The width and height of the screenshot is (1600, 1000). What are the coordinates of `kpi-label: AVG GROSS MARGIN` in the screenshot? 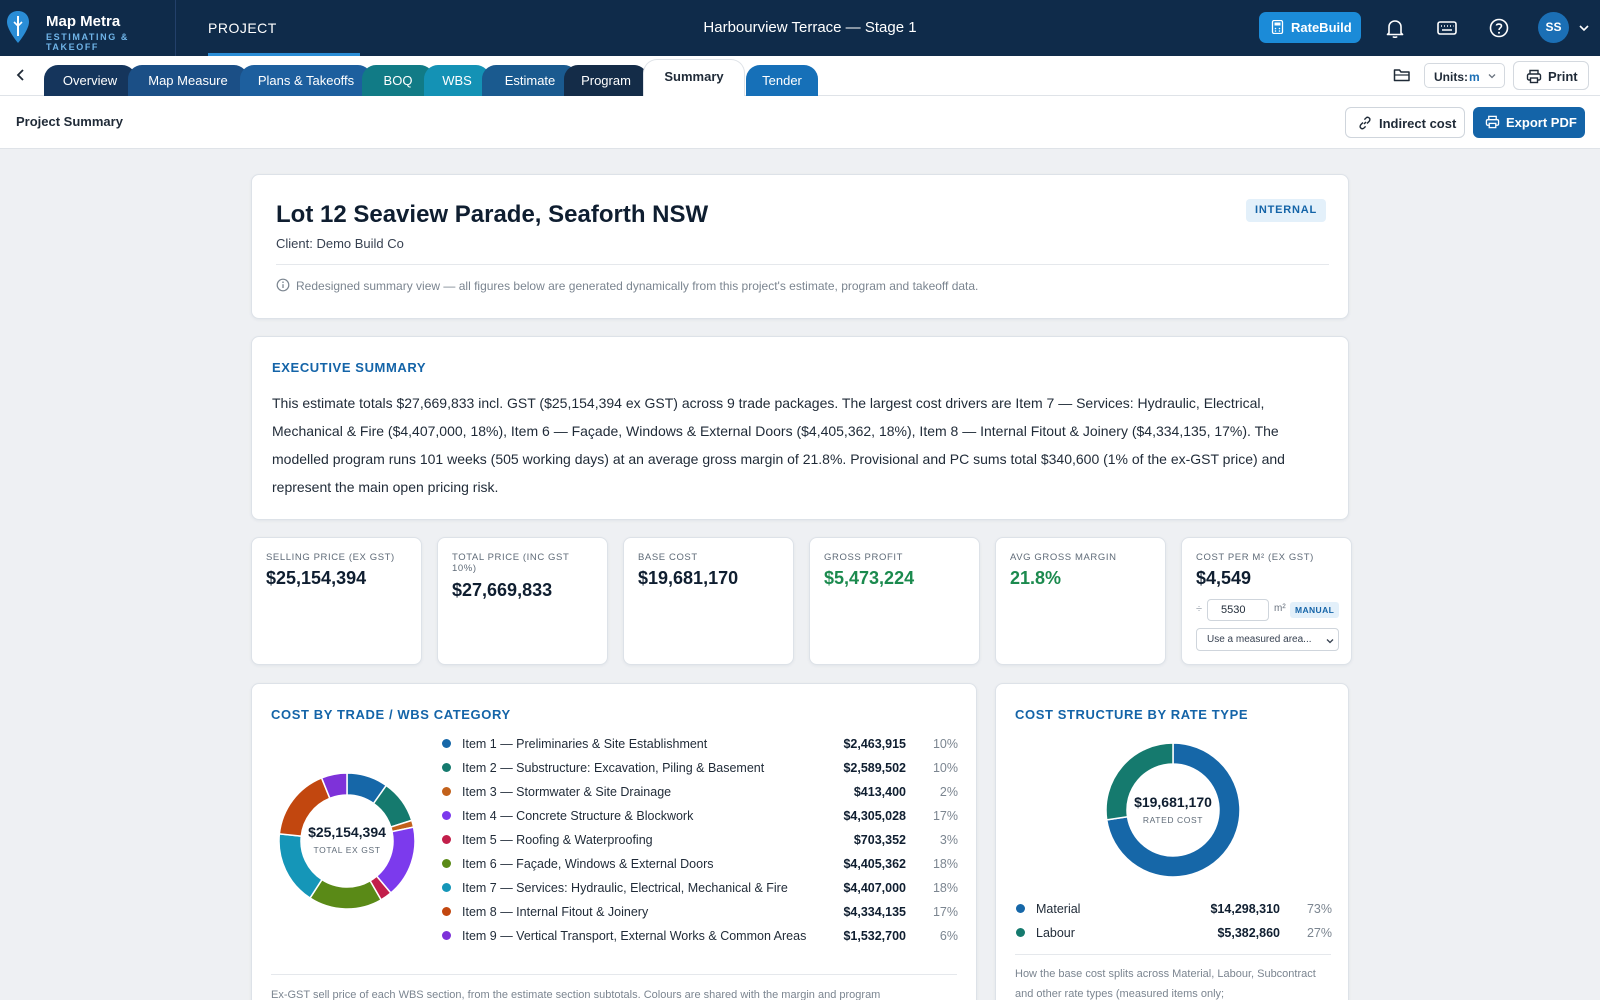 It's located at (1063, 557).